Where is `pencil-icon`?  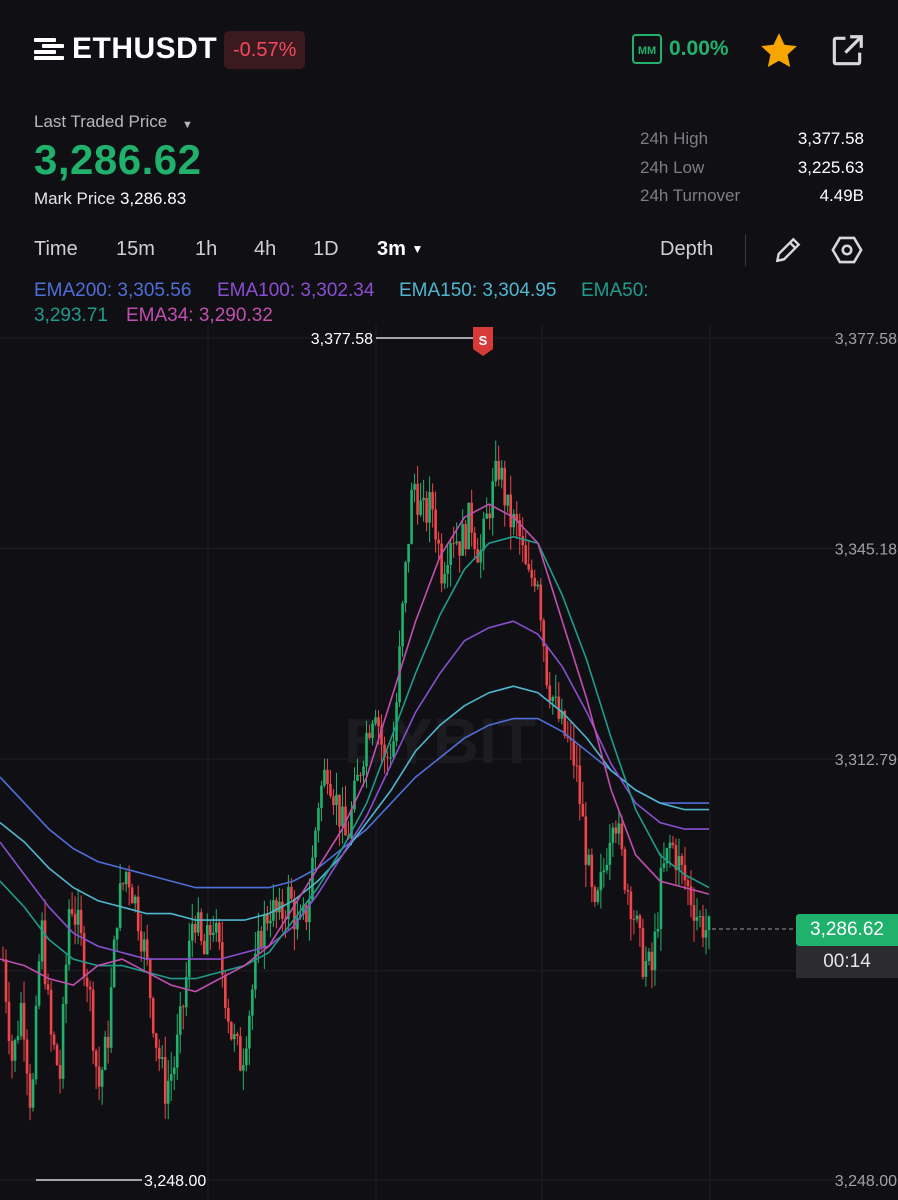 pencil-icon is located at coordinates (788, 250).